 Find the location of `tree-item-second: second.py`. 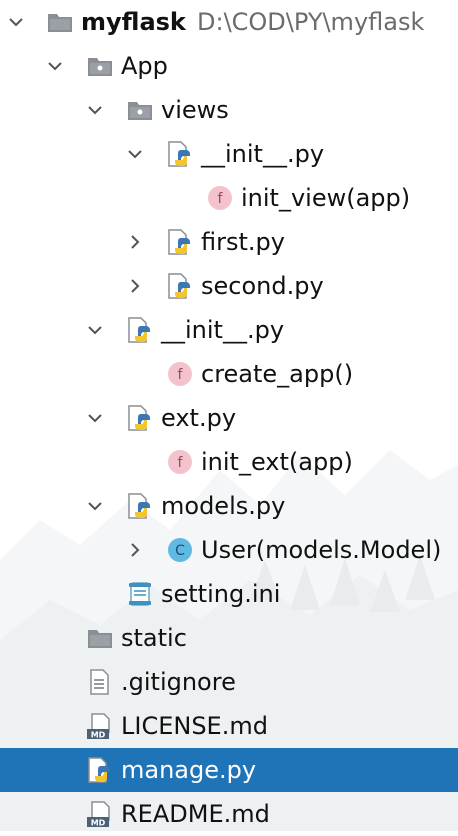

tree-item-second: second.py is located at coordinates (229, 286).